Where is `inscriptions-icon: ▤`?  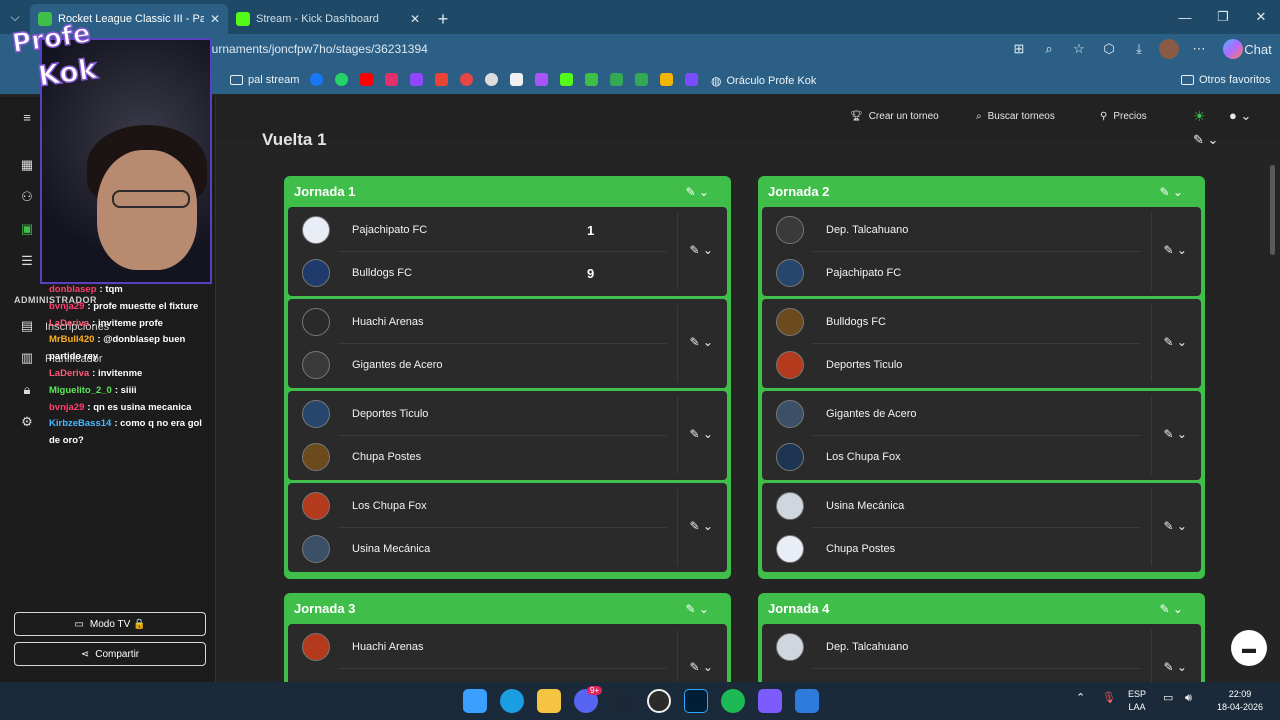 inscriptions-icon: ▤ is located at coordinates (27, 325).